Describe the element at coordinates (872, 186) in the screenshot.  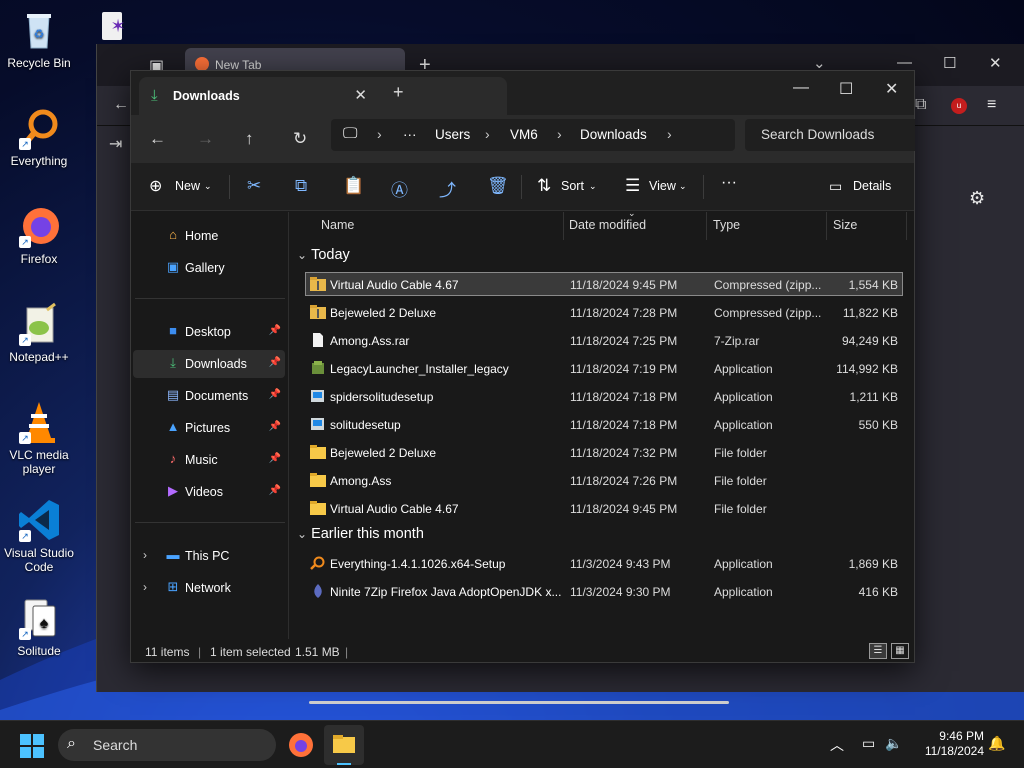
I see `details-button: Details` at that location.